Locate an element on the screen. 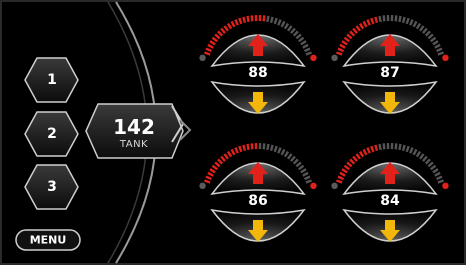 This screenshot has height=265, width=466. tank-indicator: 142 TANK is located at coordinates (134, 131).